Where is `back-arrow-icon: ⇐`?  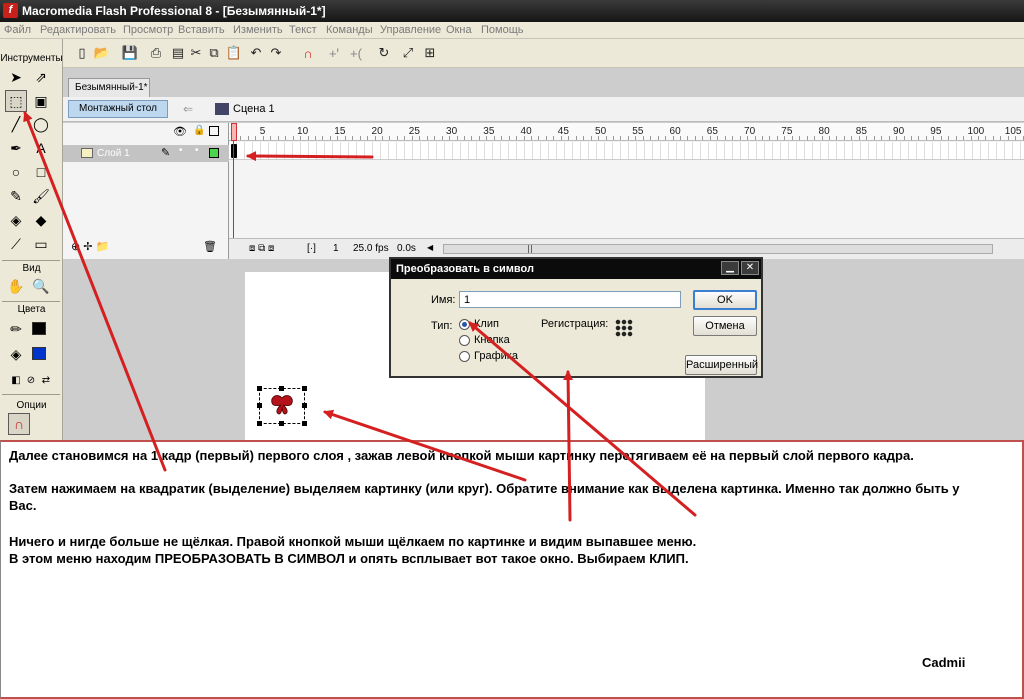
back-arrow-icon: ⇐ is located at coordinates (188, 109).